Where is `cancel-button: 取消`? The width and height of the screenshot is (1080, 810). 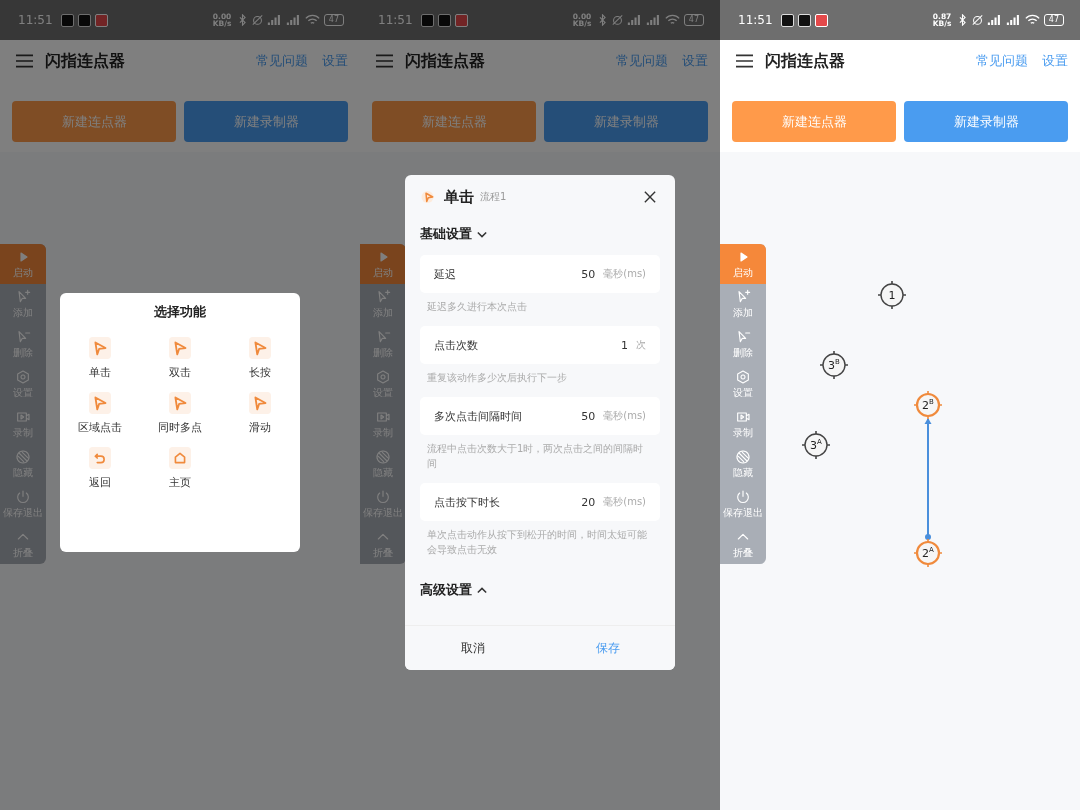 cancel-button: 取消 is located at coordinates (472, 648).